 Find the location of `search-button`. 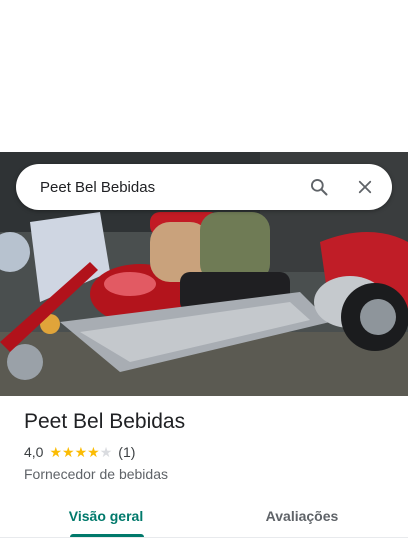

search-button is located at coordinates (319, 187).